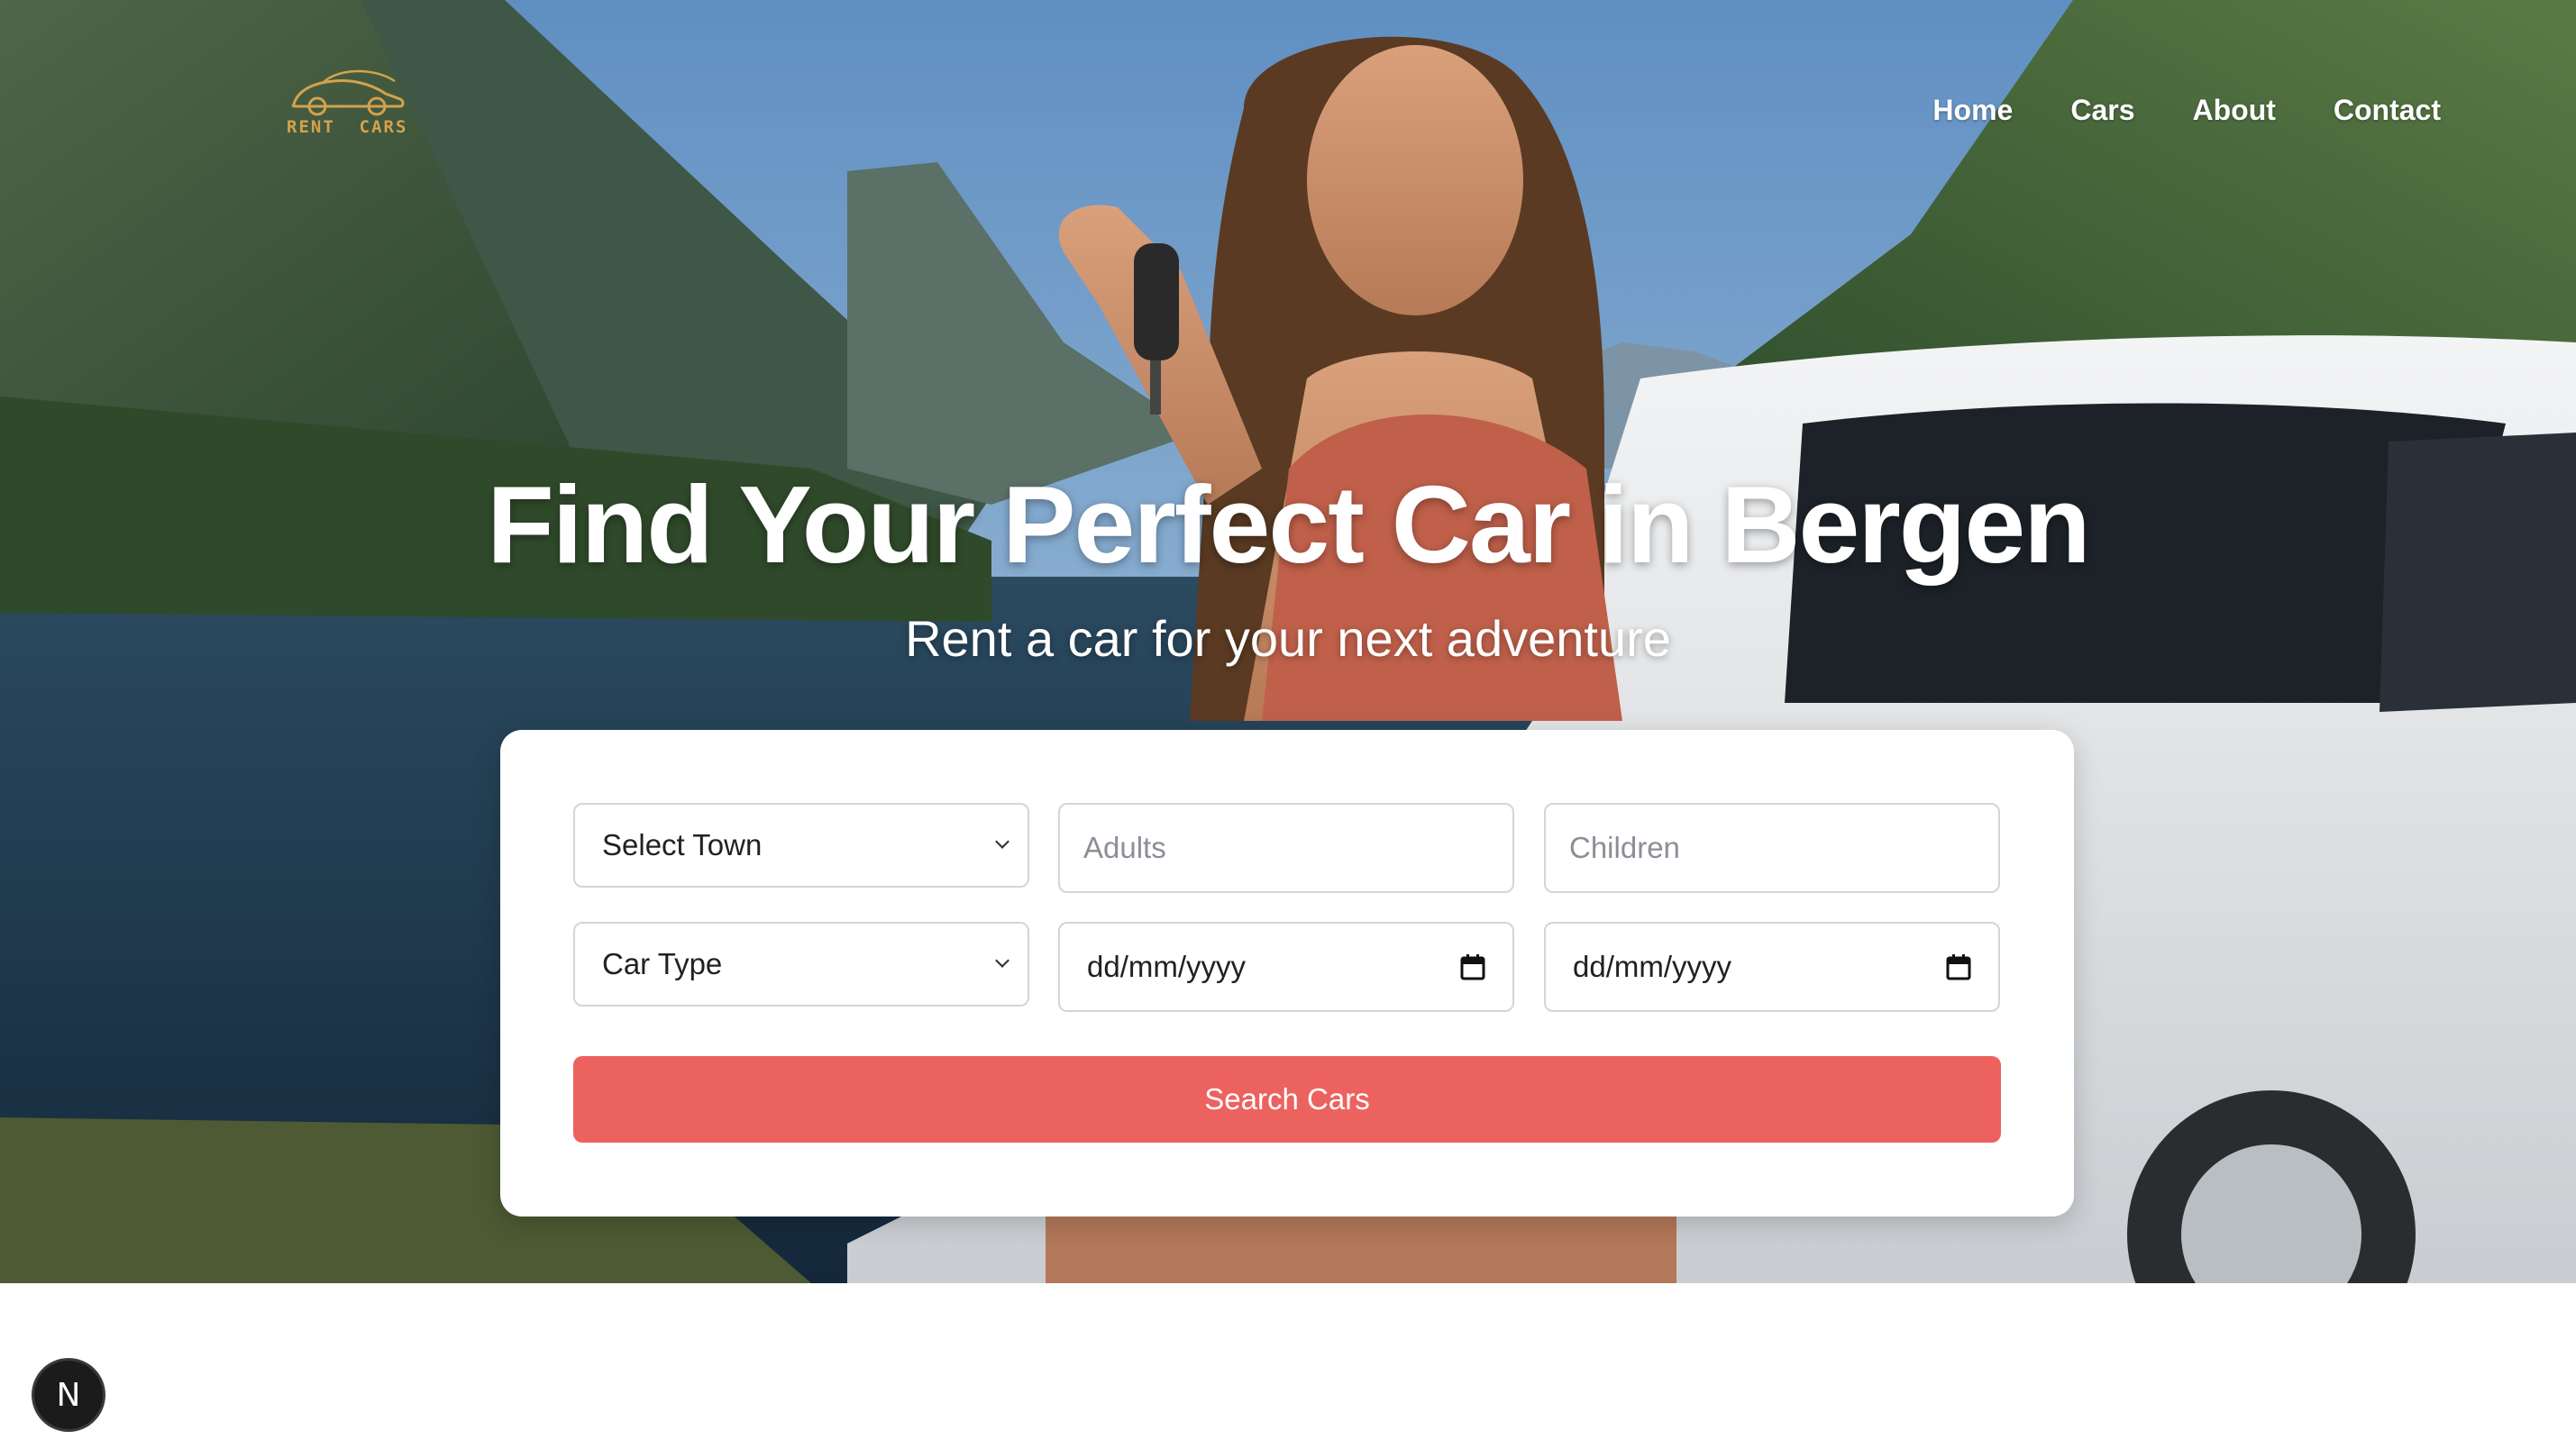  I want to click on nav-link-contact: Contact, so click(2387, 110).